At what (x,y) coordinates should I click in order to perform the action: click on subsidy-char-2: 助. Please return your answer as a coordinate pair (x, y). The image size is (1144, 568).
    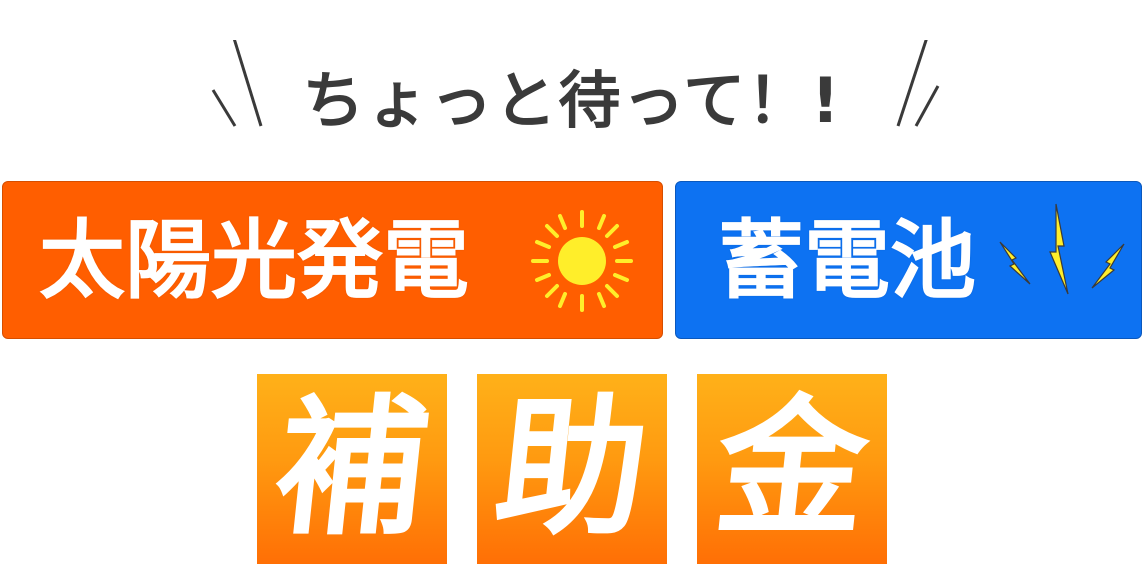
    Looking at the image, I should click on (572, 469).